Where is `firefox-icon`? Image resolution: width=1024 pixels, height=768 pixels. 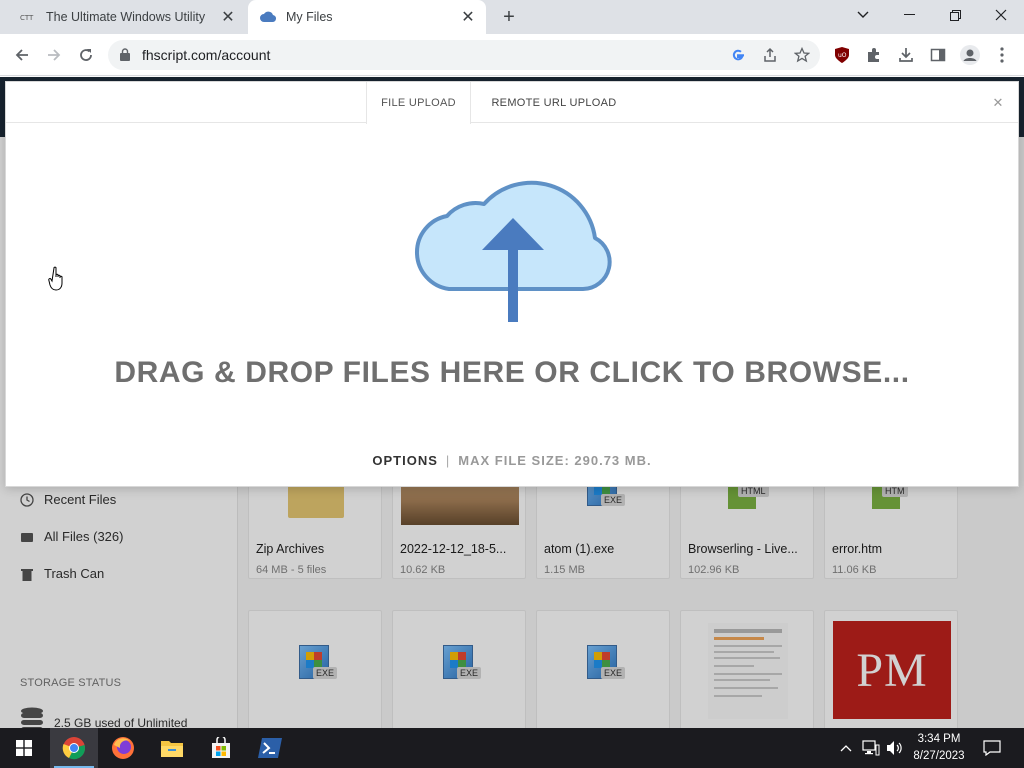 firefox-icon is located at coordinates (123, 748).